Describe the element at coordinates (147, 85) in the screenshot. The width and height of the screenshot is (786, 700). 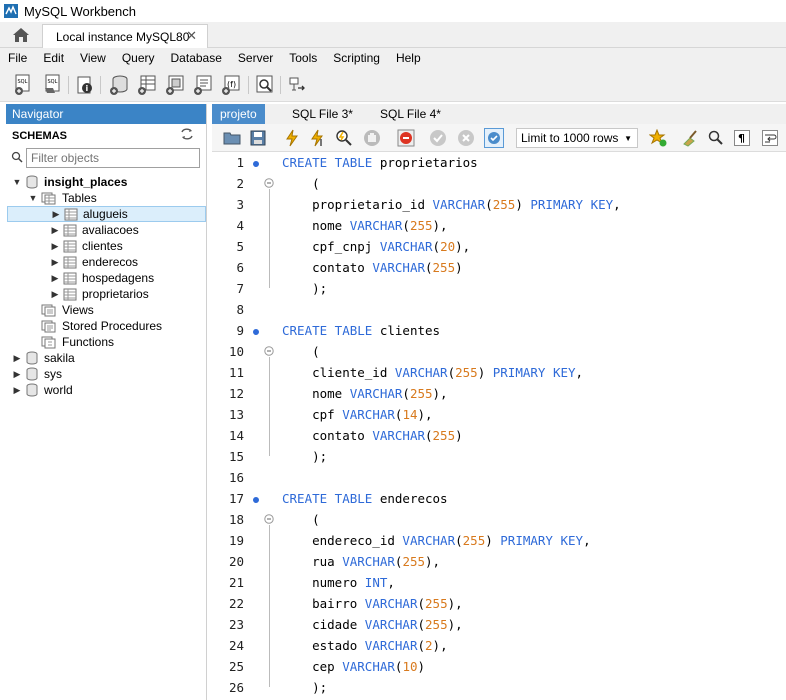
I see `create-table-button` at that location.